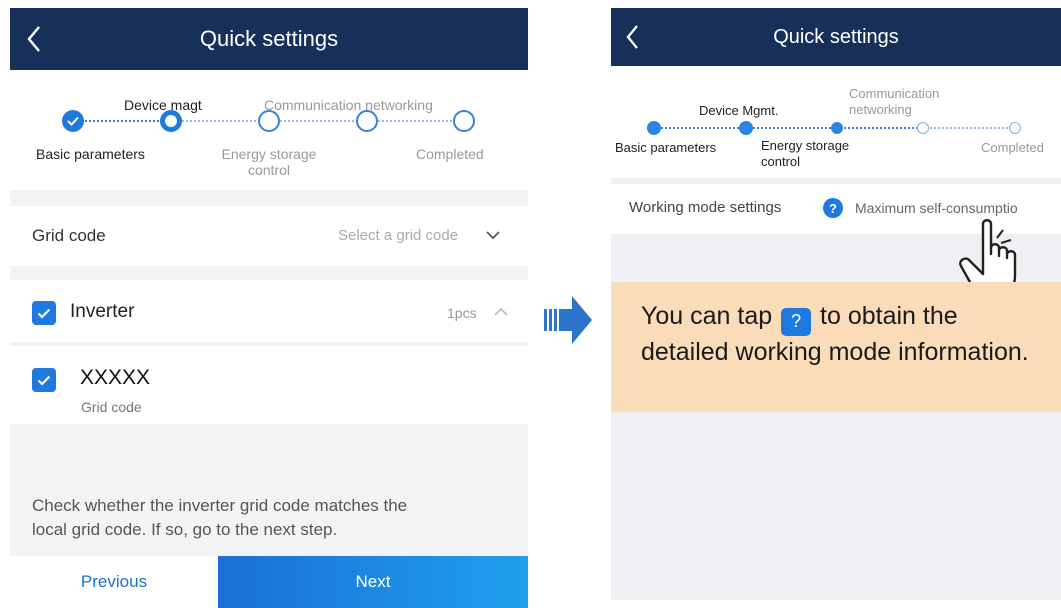  What do you see at coordinates (163, 105) in the screenshot?
I see `step-label-device-magt: Device magt` at bounding box center [163, 105].